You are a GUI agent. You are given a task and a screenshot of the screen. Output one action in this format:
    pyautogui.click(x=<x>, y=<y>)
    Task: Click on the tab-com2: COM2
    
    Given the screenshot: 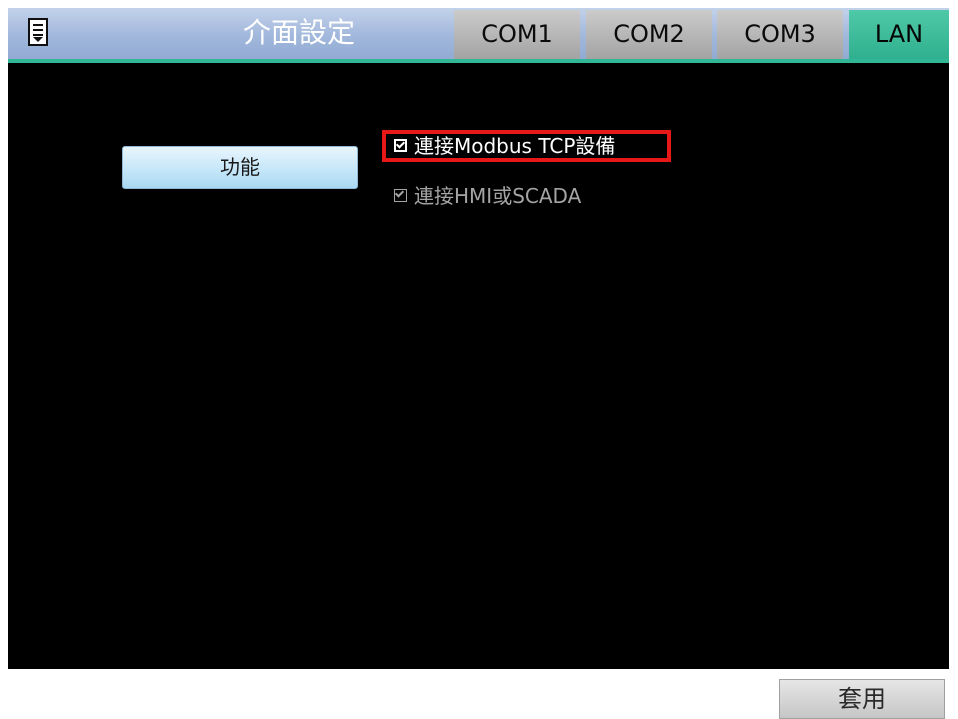 What is the action you would take?
    pyautogui.click(x=649, y=34)
    